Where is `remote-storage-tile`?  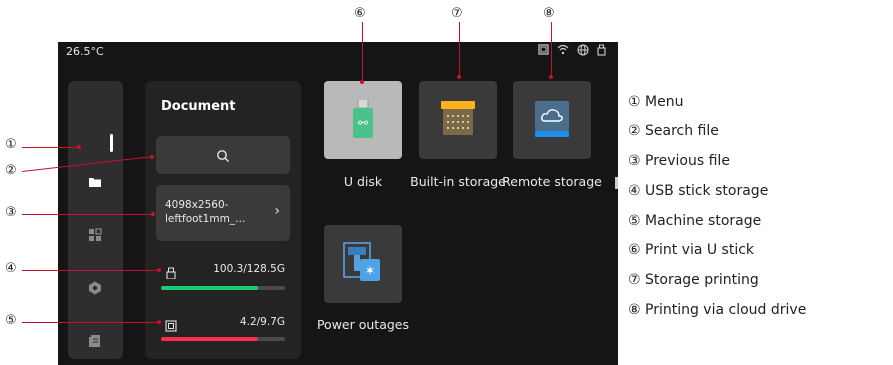 remote-storage-tile is located at coordinates (552, 120).